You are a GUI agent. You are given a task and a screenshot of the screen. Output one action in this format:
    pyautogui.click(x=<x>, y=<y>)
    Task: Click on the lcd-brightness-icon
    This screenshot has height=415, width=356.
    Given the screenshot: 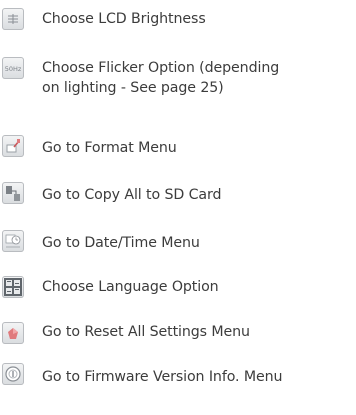 What is the action you would take?
    pyautogui.click(x=13, y=19)
    